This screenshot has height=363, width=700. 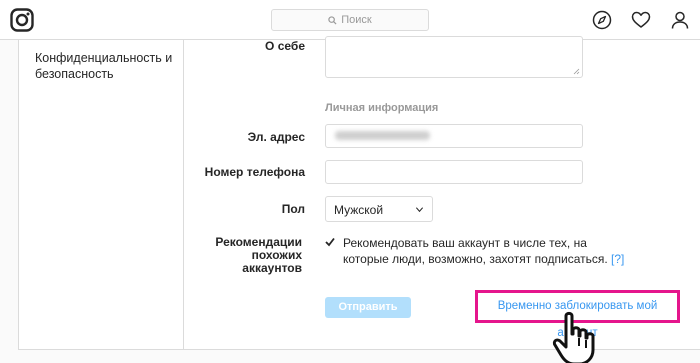 I want to click on heart-icon, so click(x=641, y=20).